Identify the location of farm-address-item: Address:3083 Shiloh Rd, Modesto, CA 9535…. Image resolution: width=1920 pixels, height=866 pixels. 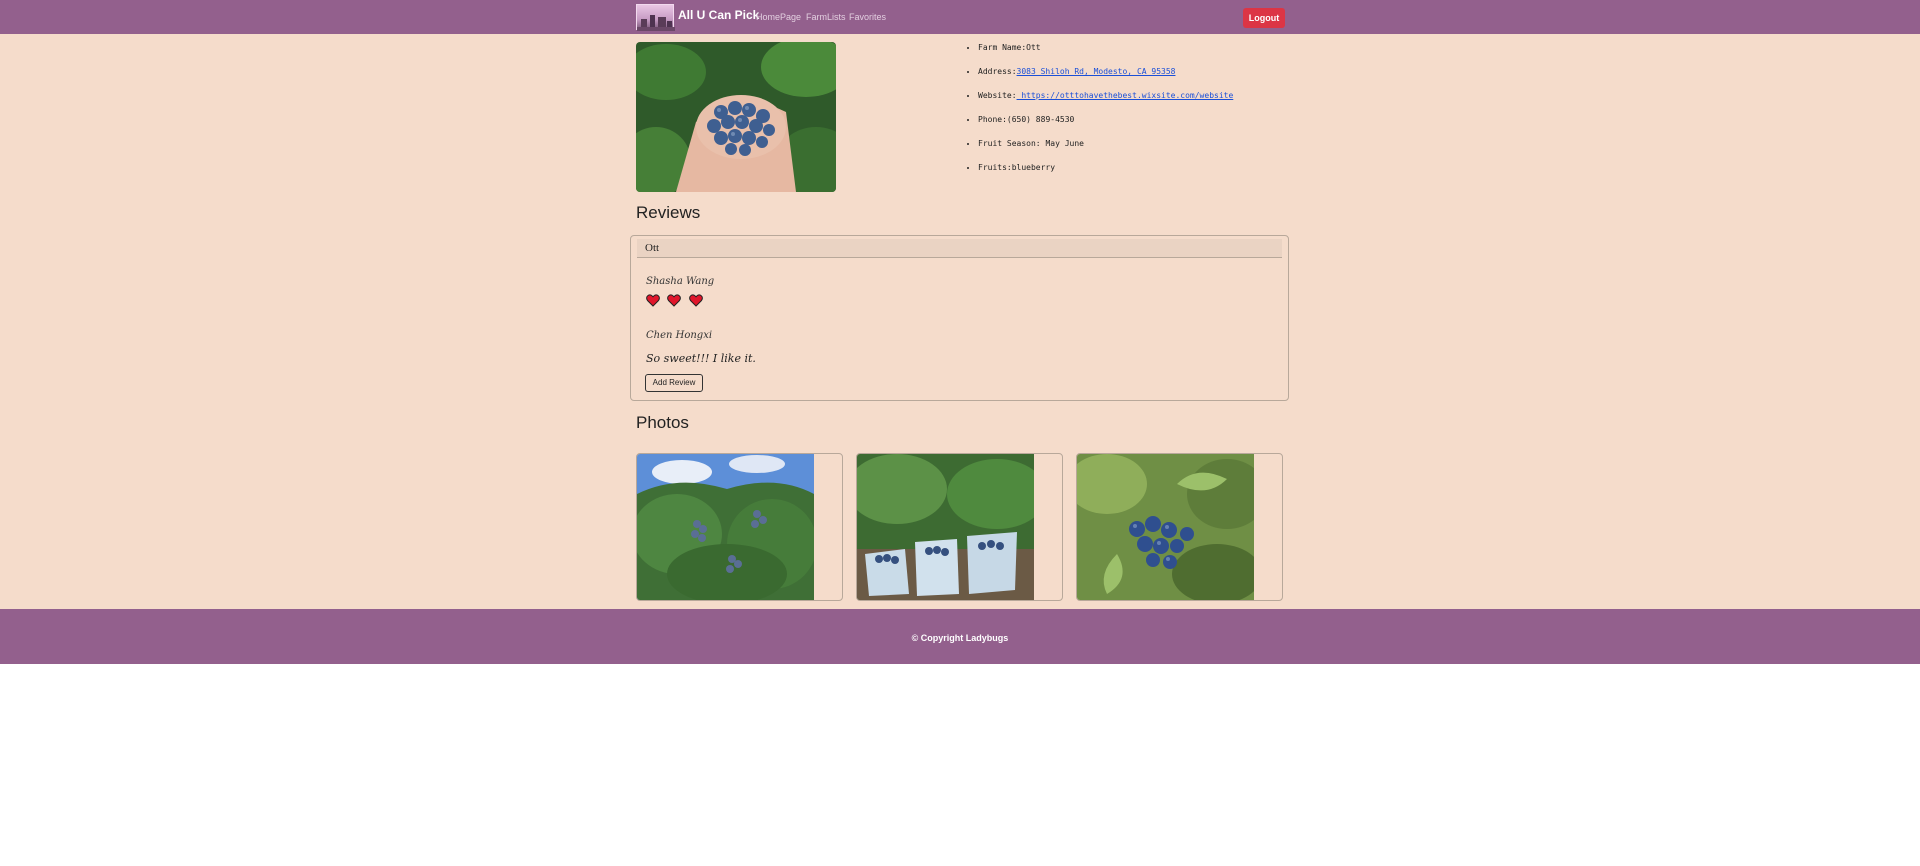
(1105, 72).